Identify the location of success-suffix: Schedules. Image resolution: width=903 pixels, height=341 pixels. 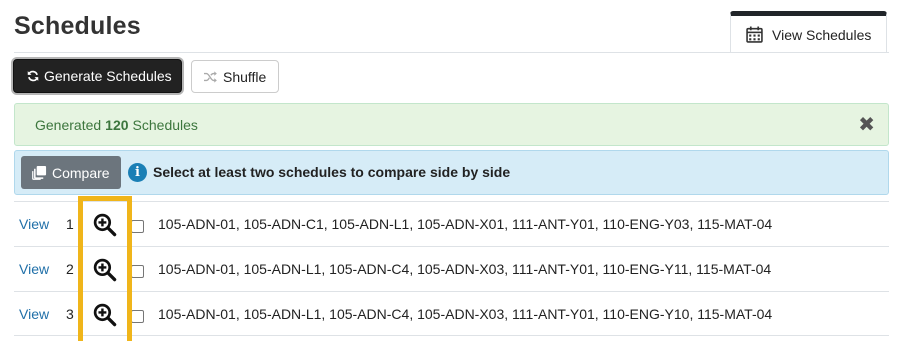
(165, 124).